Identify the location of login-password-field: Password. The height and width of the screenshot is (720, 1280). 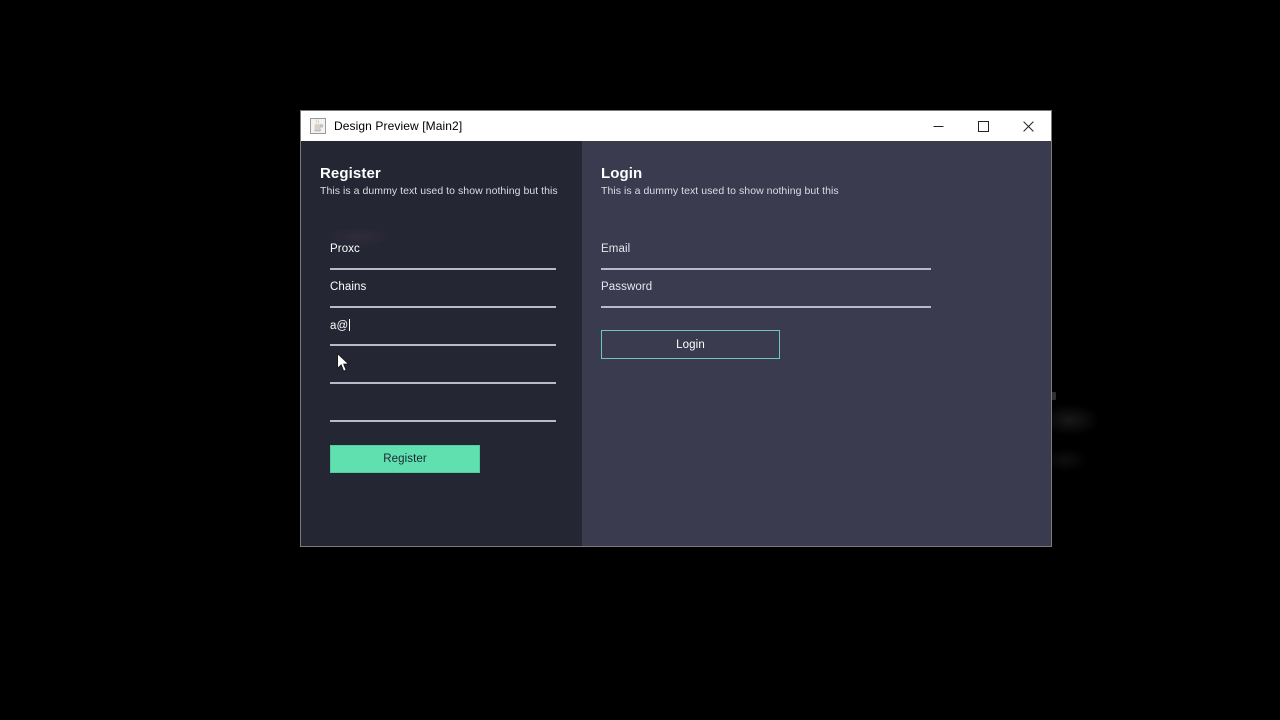
(766, 289).